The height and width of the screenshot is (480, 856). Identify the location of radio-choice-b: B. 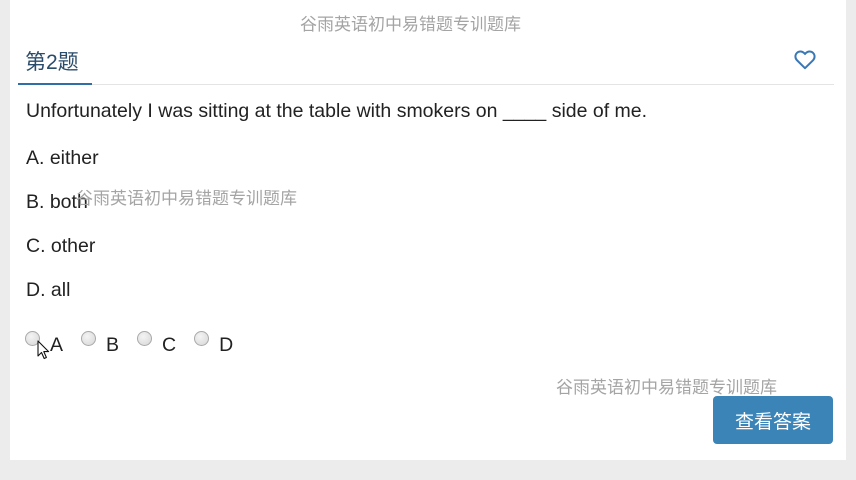
(100, 343).